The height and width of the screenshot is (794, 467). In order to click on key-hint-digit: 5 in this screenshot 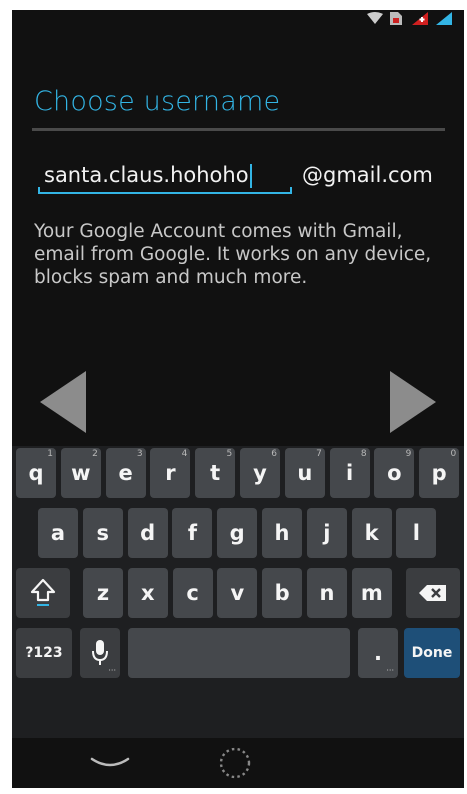, I will do `click(229, 454)`.